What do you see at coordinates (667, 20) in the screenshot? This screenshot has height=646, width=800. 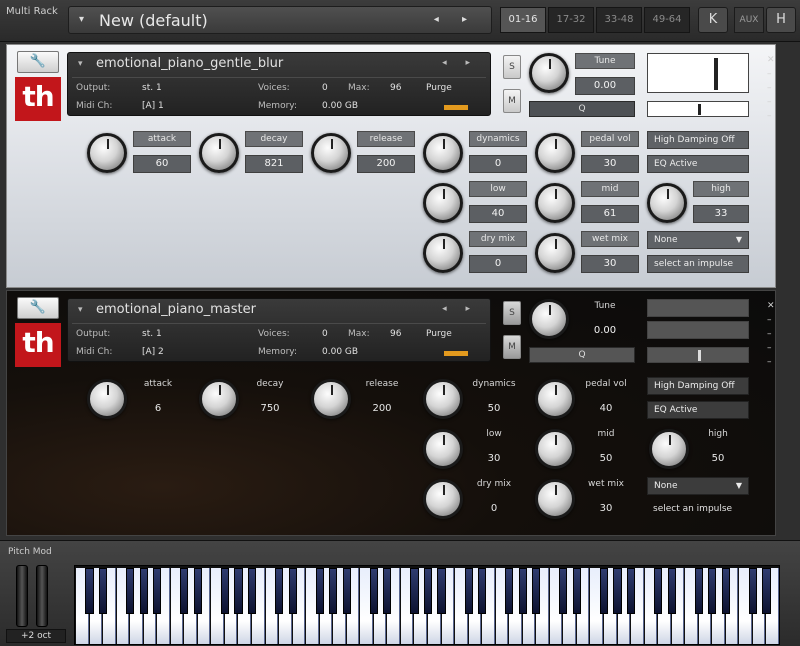 I see `tab-midi-49-64: 49-64` at bounding box center [667, 20].